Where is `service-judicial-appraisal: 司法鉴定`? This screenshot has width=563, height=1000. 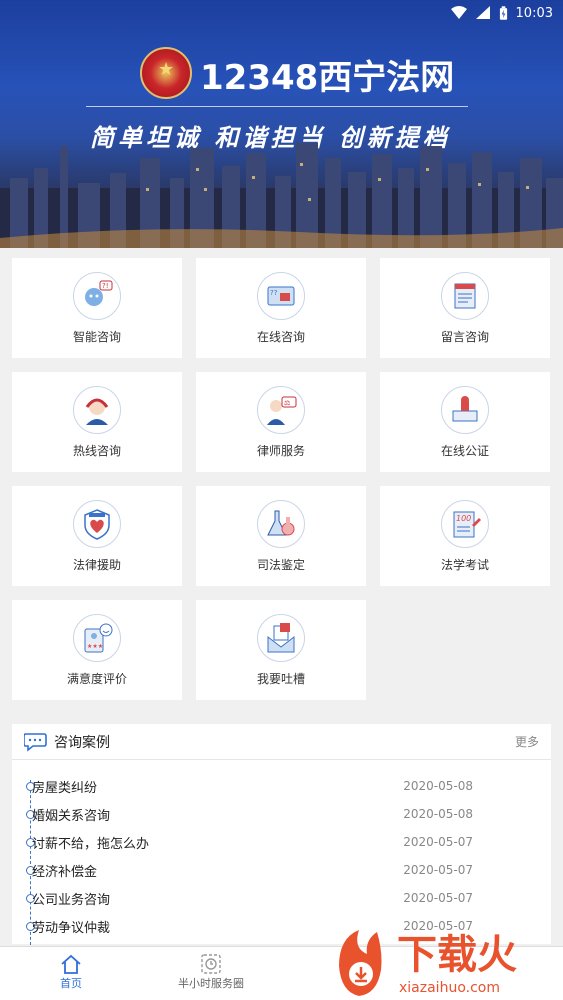
service-judicial-appraisal: 司法鉴定 is located at coordinates (281, 536).